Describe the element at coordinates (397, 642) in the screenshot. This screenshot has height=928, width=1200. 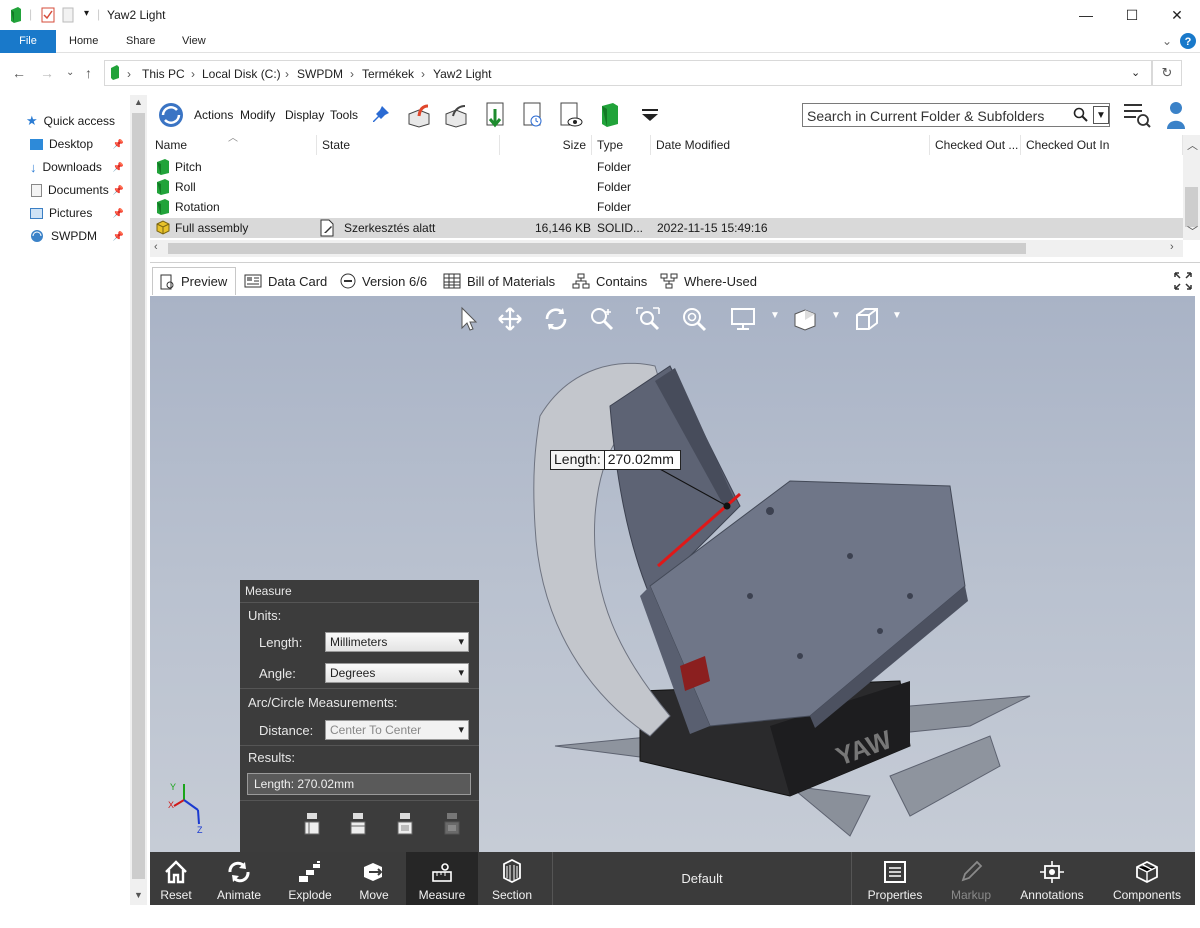
I see `length-units-select: Millimeters` at that location.